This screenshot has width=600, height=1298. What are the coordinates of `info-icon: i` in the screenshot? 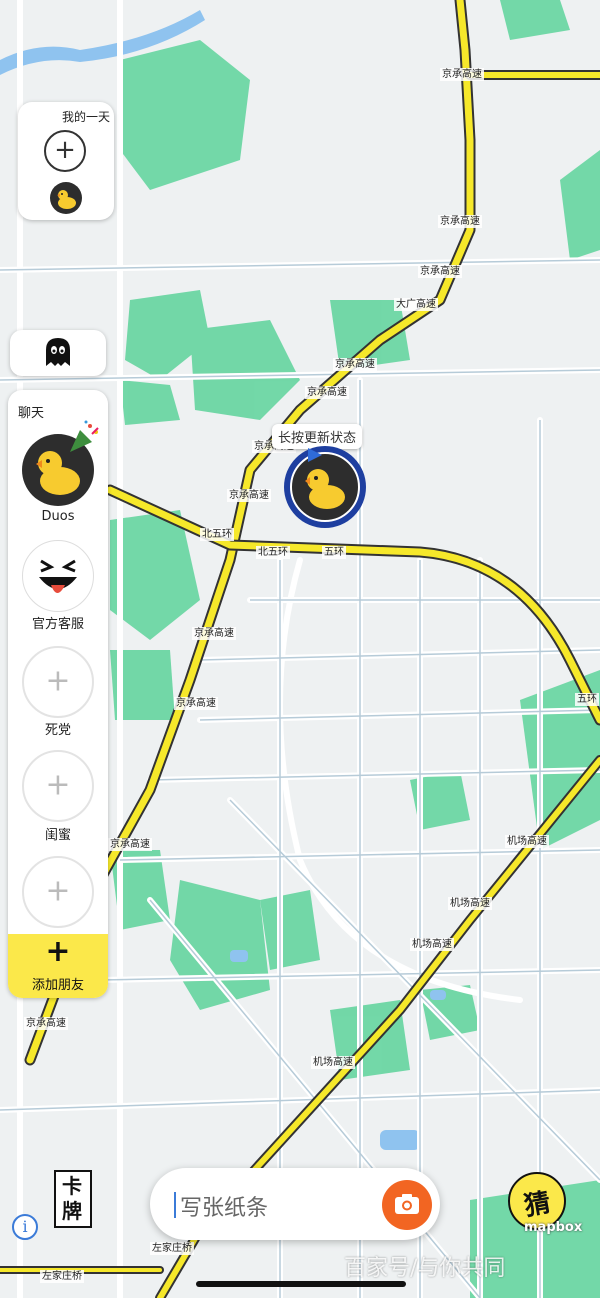 It's located at (25, 1226).